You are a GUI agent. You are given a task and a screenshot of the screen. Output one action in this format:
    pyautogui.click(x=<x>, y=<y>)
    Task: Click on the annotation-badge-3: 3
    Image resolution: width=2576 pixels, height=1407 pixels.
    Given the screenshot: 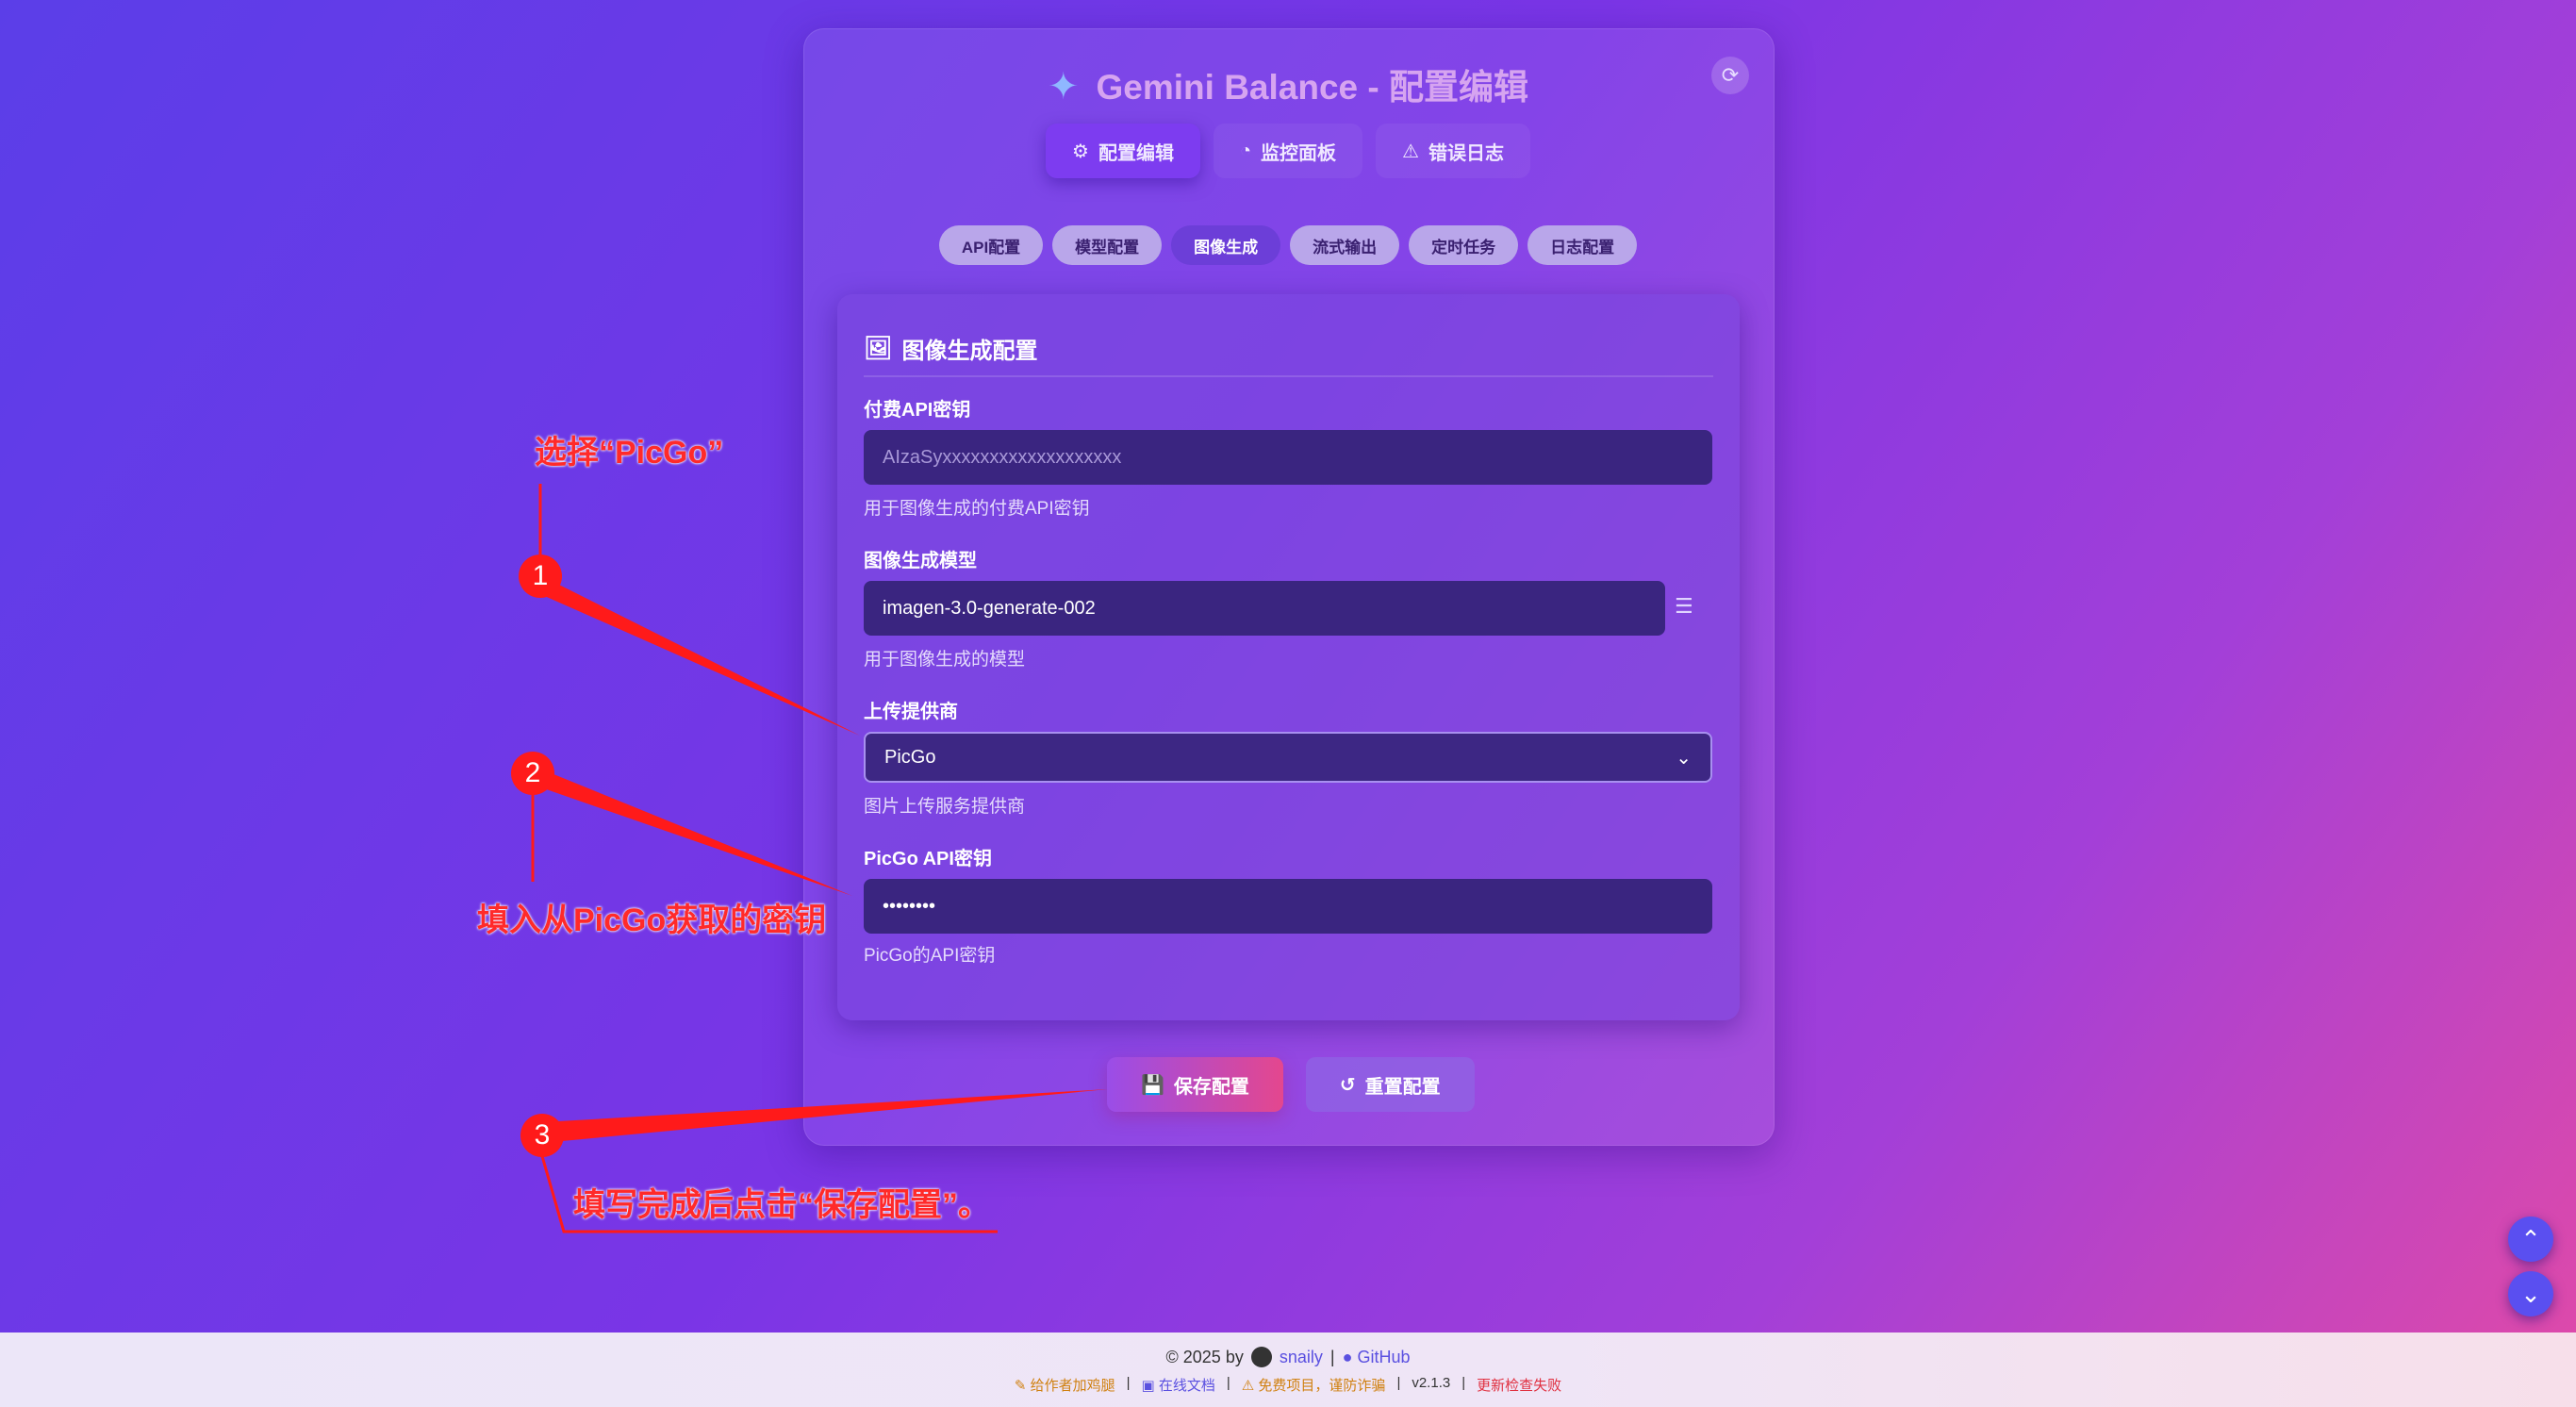 What is the action you would take?
    pyautogui.click(x=542, y=1135)
    